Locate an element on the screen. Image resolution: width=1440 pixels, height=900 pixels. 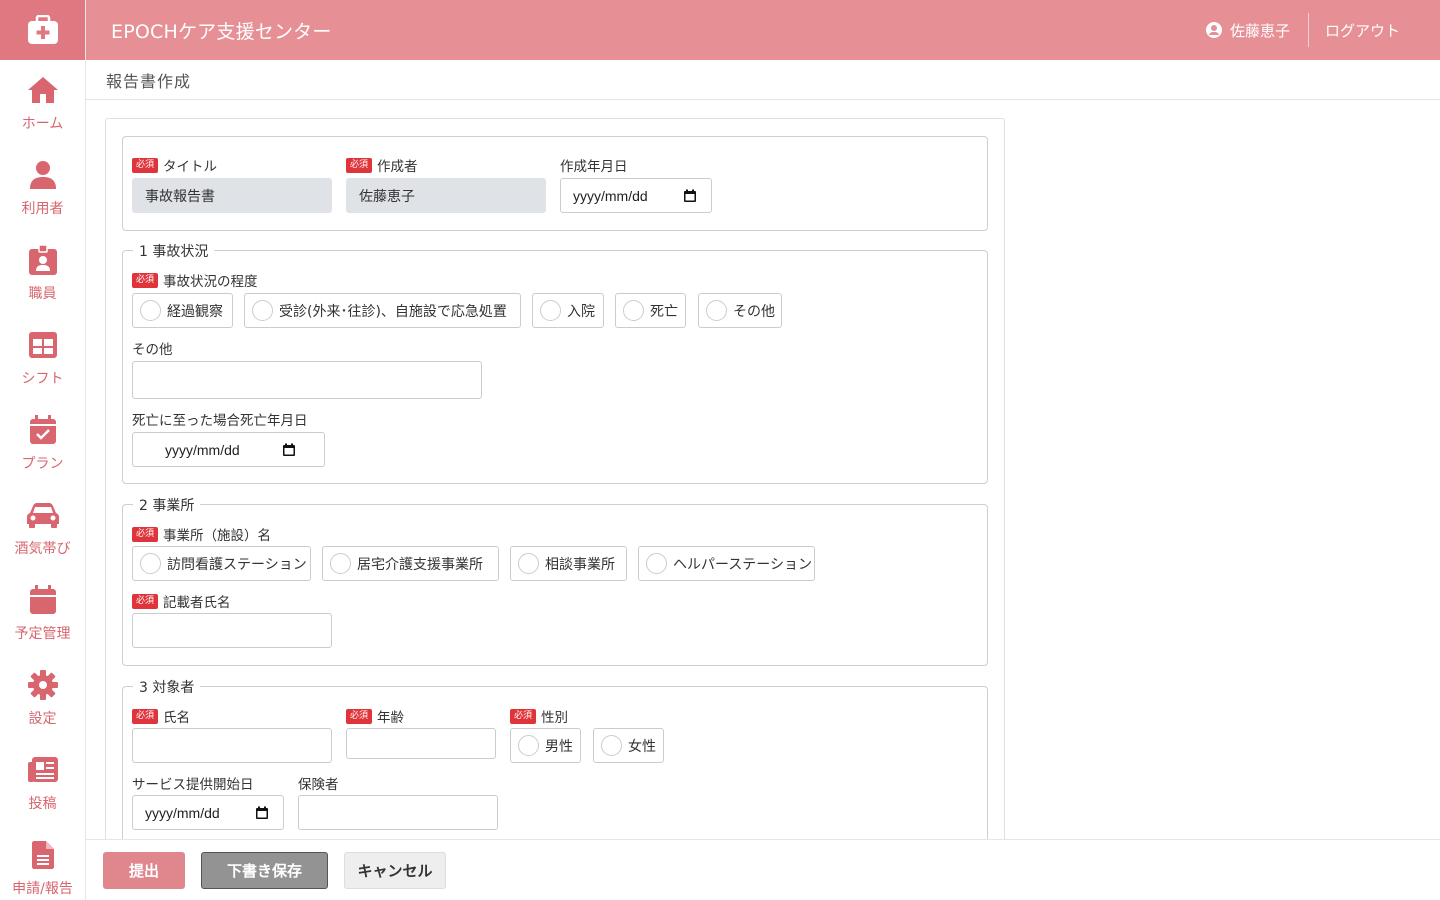
sidebar-item-staff: 職員 is located at coordinates (42, 272).